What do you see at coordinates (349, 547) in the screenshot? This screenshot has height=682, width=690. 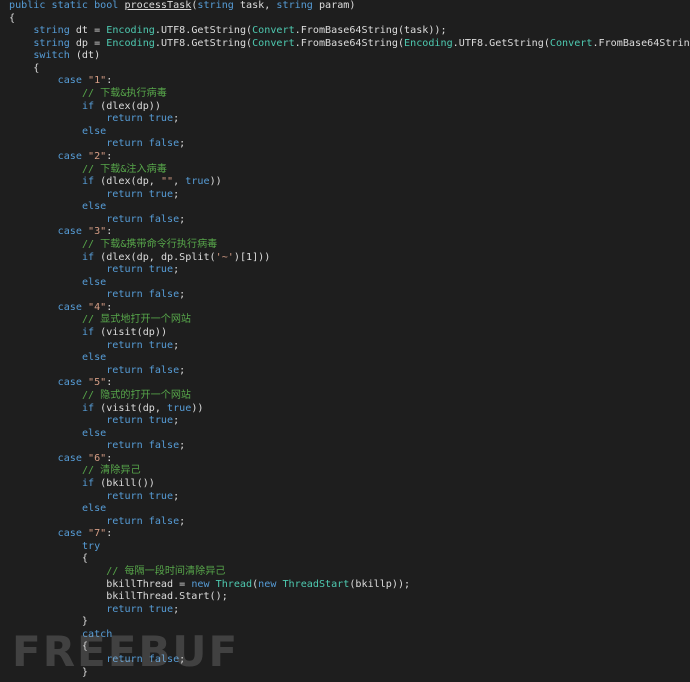 I see `code-line: try` at bounding box center [349, 547].